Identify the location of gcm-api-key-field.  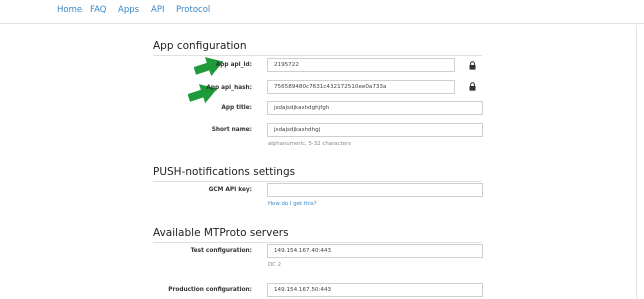
(375, 190).